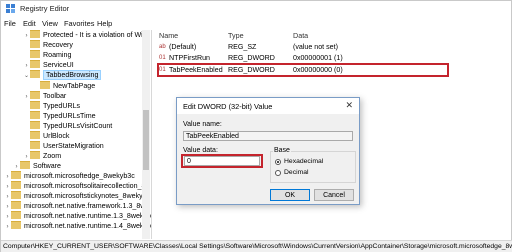 The image size is (512, 252). I want to click on tree-item-tabbedbrowsing: ⌄ TabbedBrowsing, so click(62, 75).